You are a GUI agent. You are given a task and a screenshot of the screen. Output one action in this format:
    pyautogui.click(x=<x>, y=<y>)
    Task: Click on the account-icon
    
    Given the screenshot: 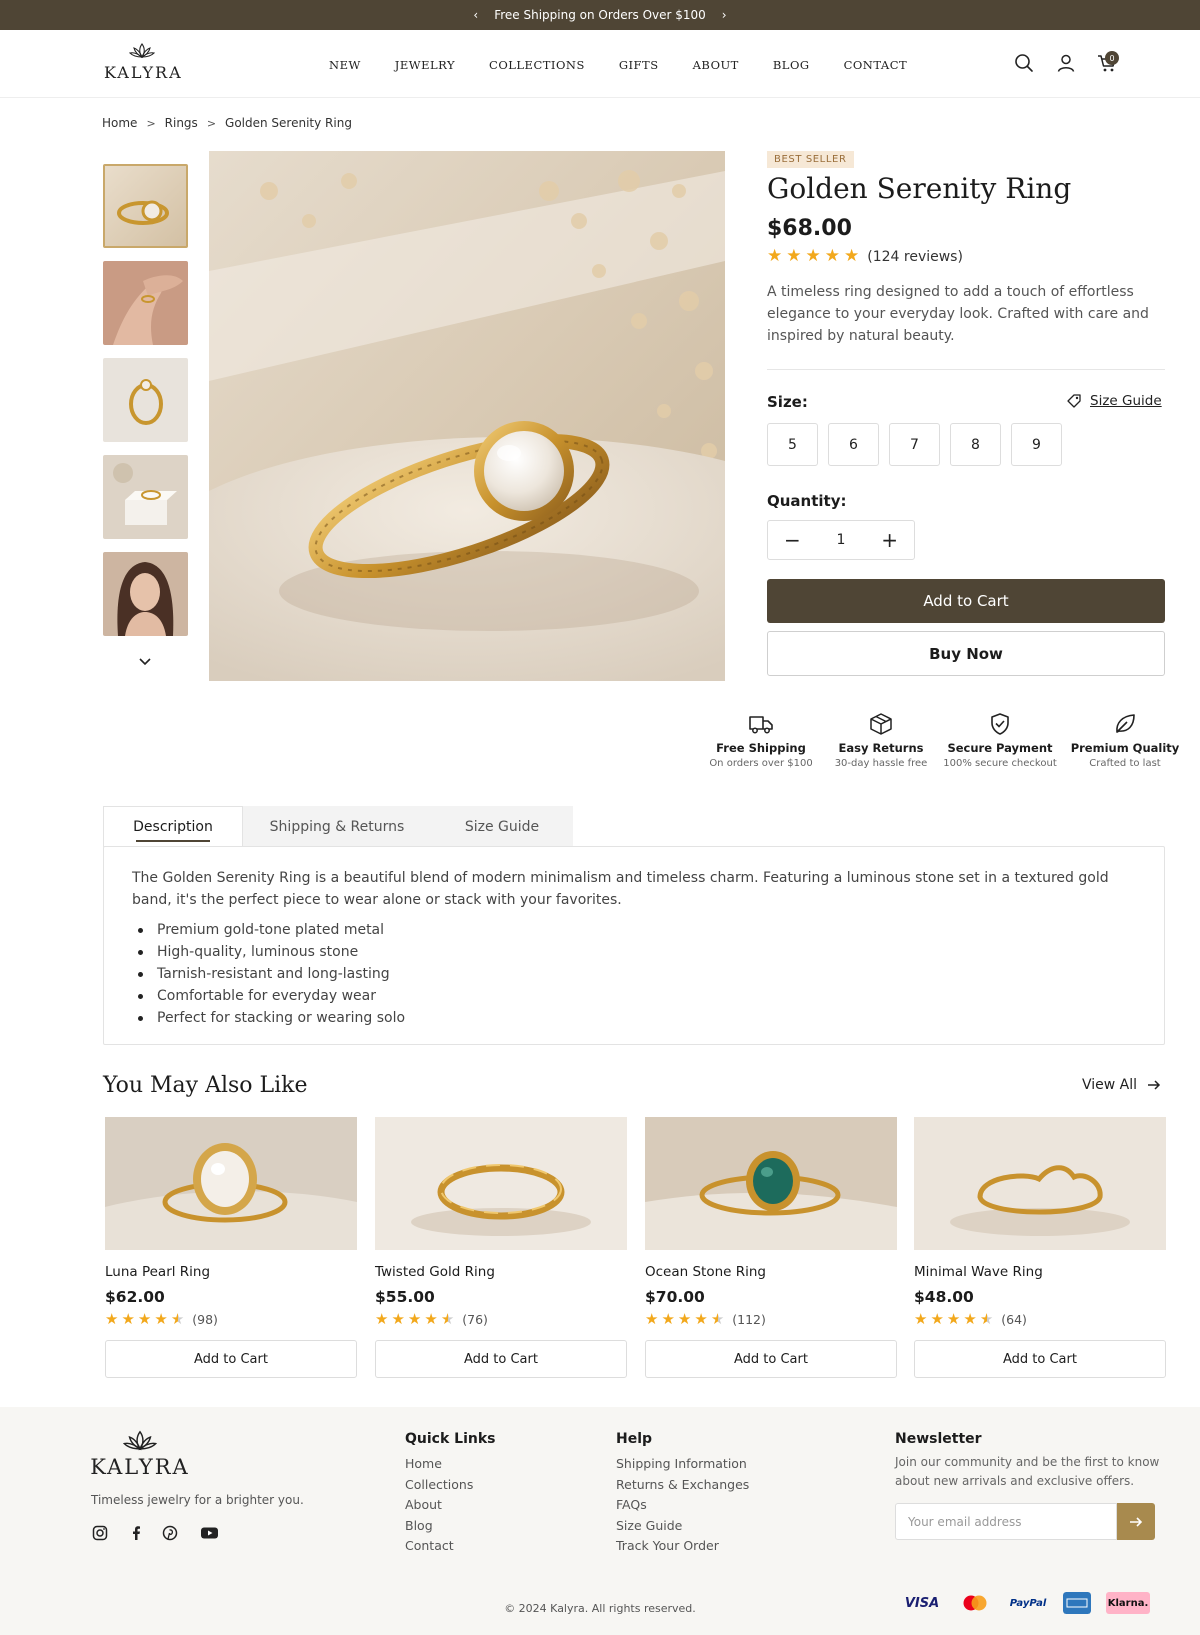 What is the action you would take?
    pyautogui.click(x=1066, y=63)
    